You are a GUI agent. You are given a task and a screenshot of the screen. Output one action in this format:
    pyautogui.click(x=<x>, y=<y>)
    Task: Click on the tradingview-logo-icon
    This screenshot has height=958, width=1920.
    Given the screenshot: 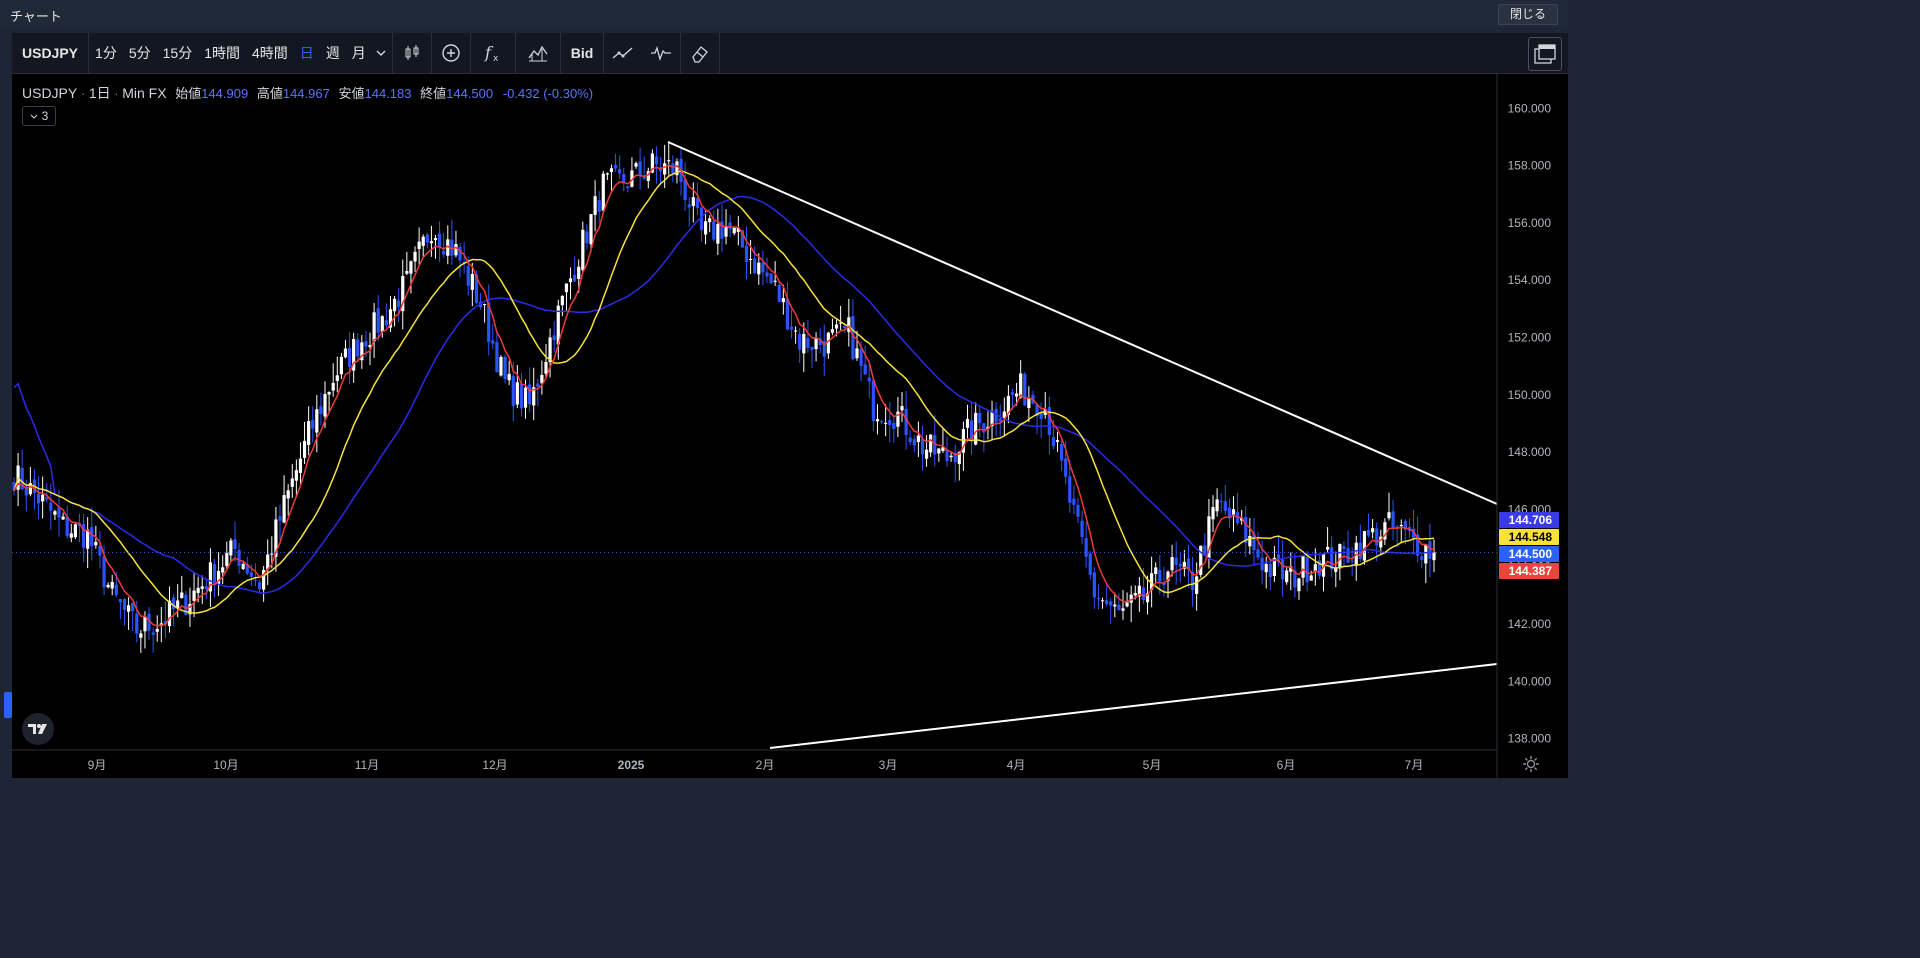 What is the action you would take?
    pyautogui.click(x=38, y=729)
    